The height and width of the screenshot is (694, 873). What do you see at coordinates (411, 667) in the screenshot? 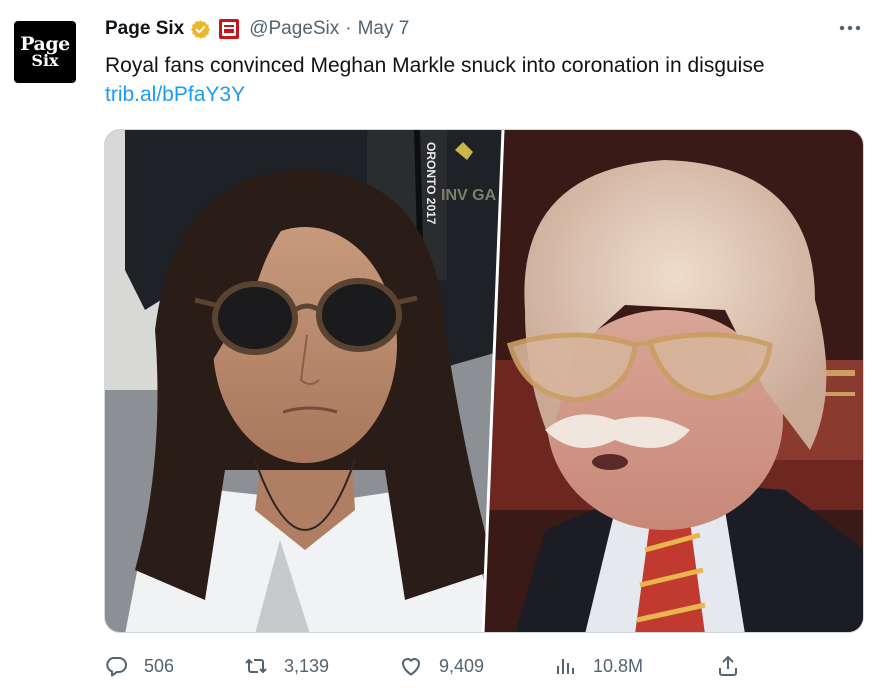
I see `heart-icon` at bounding box center [411, 667].